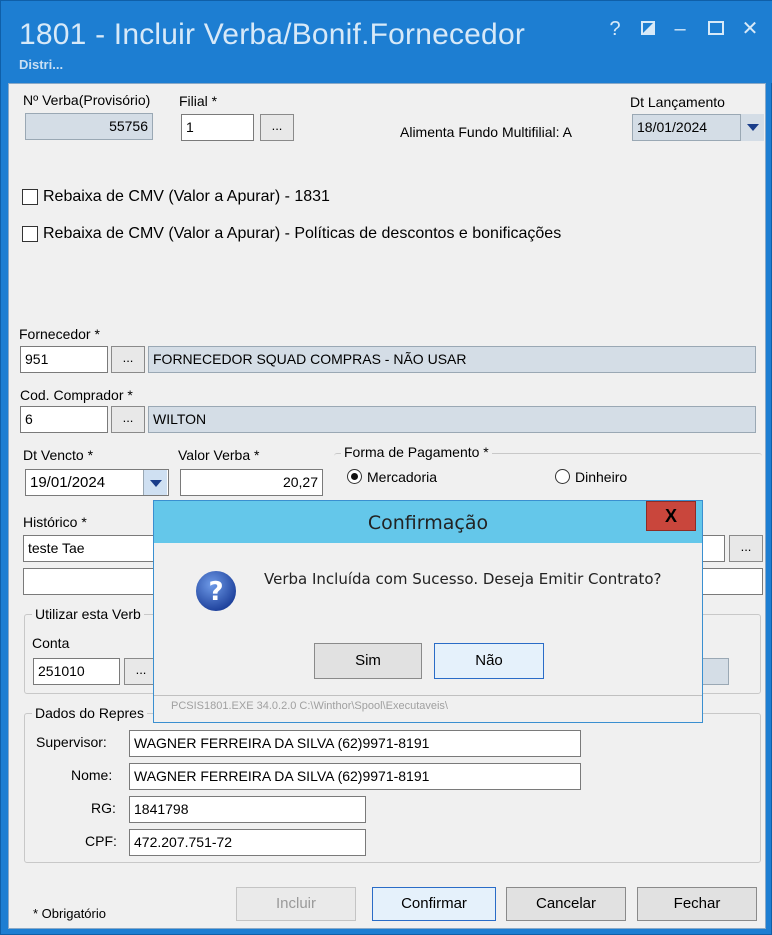 This screenshot has height=935, width=772. What do you see at coordinates (680, 29) in the screenshot?
I see `minimize-button: –` at bounding box center [680, 29].